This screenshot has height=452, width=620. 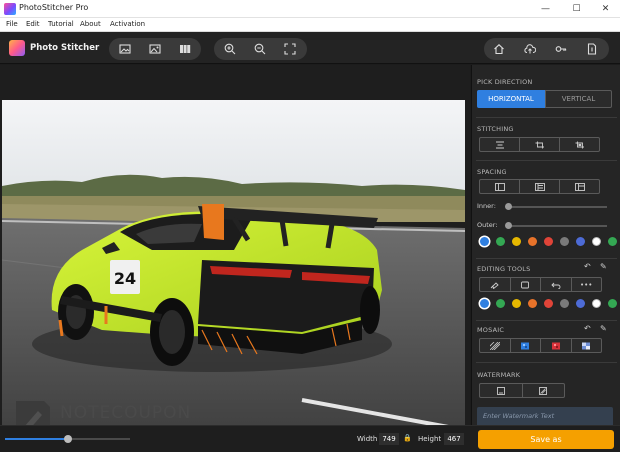 What do you see at coordinates (605, 9) in the screenshot?
I see `close-button: ✕` at bounding box center [605, 9].